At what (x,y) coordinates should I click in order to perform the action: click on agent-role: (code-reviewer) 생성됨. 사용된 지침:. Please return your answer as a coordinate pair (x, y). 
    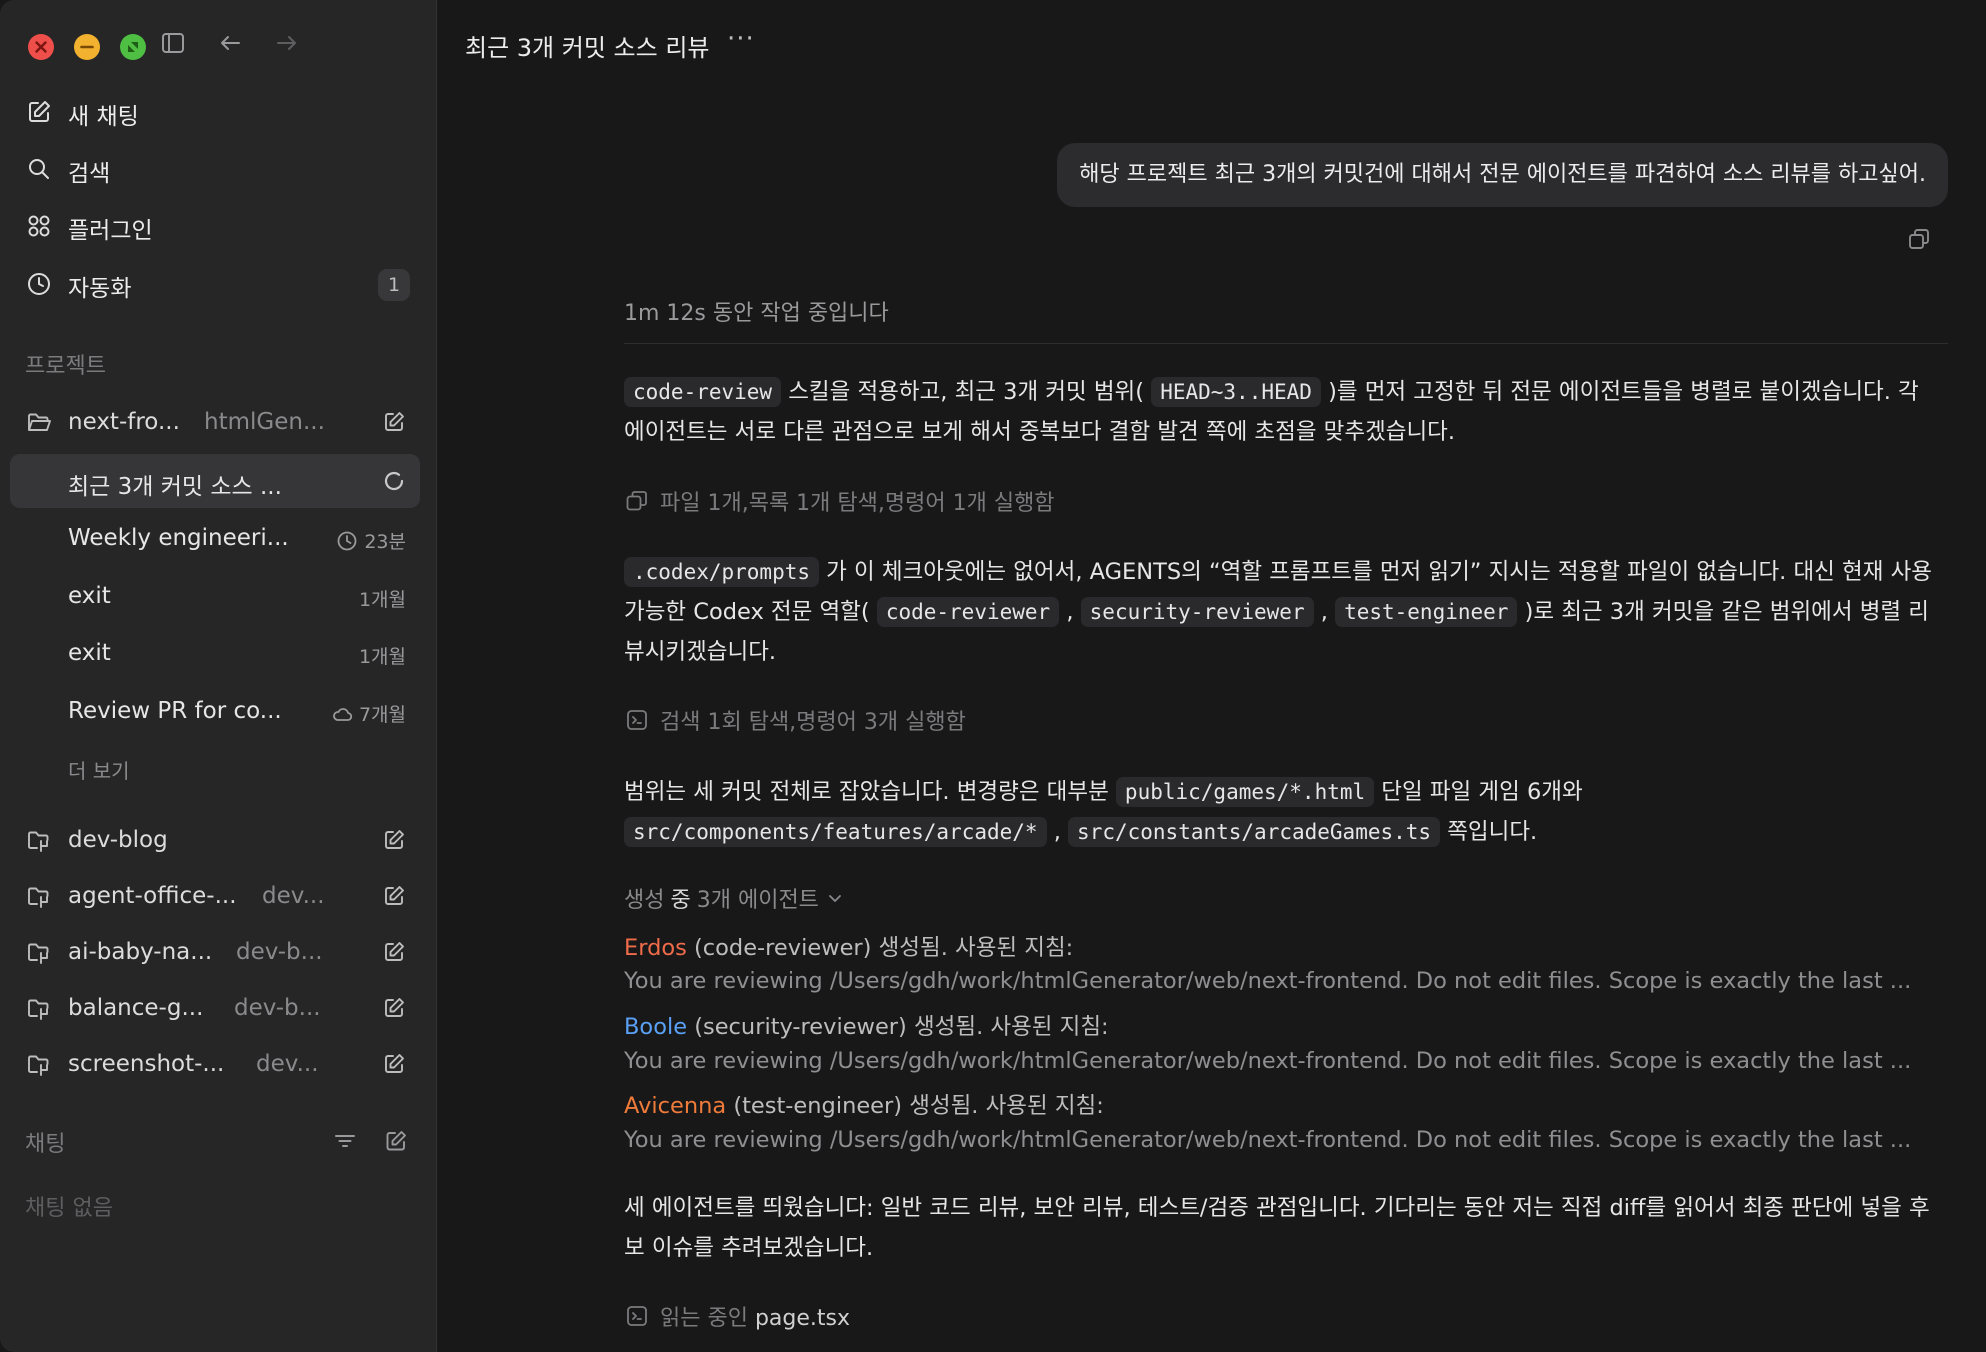
    Looking at the image, I should click on (880, 948).